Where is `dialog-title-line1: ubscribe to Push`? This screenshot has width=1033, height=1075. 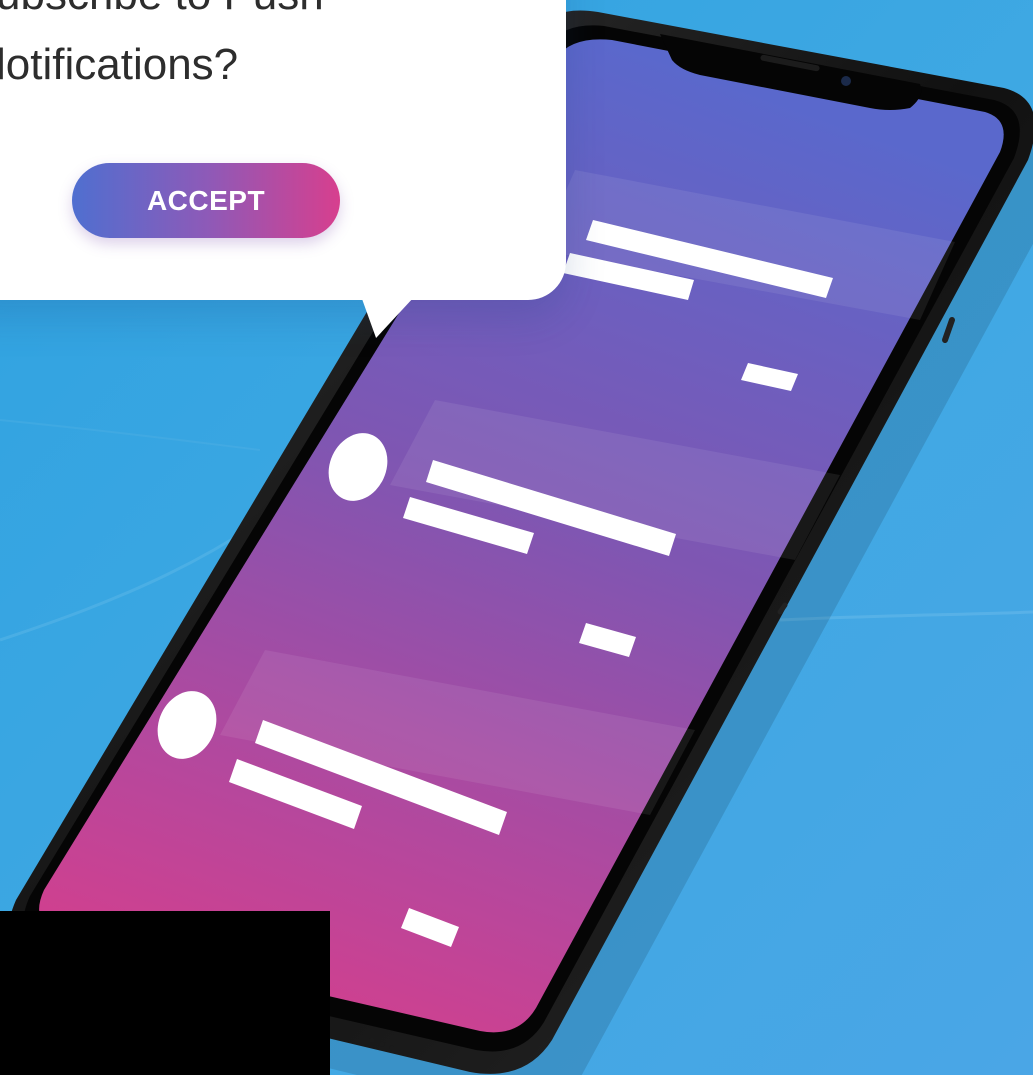
dialog-title-line1: ubscribe to Push is located at coordinates (162, 10).